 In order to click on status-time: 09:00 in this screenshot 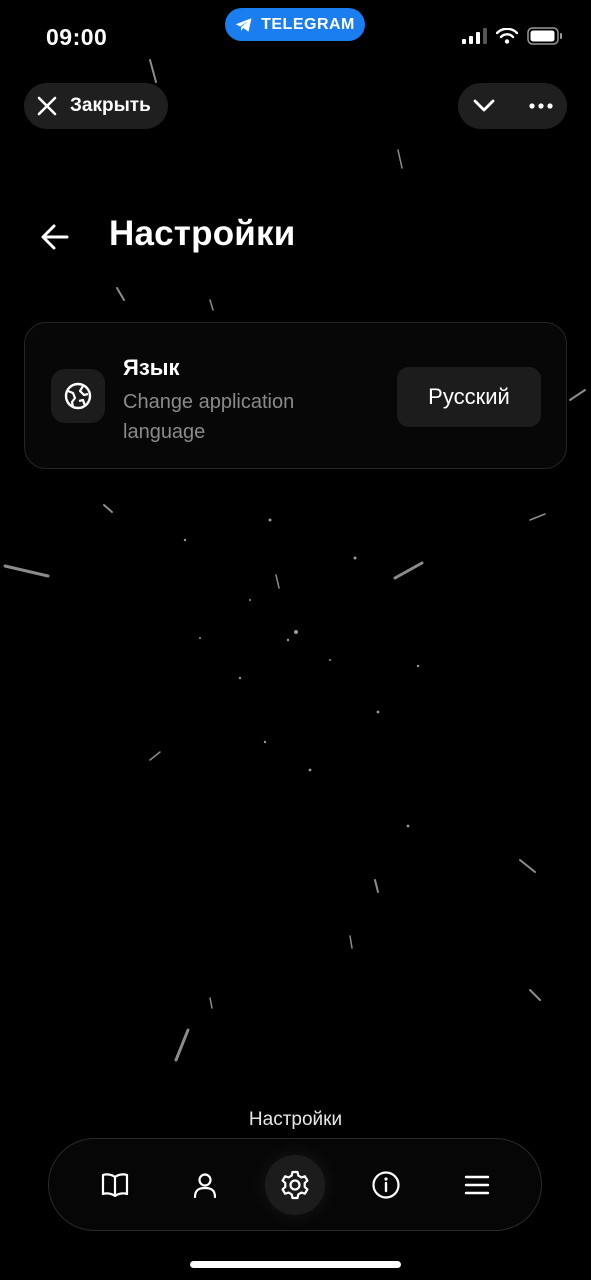, I will do `click(77, 37)`.